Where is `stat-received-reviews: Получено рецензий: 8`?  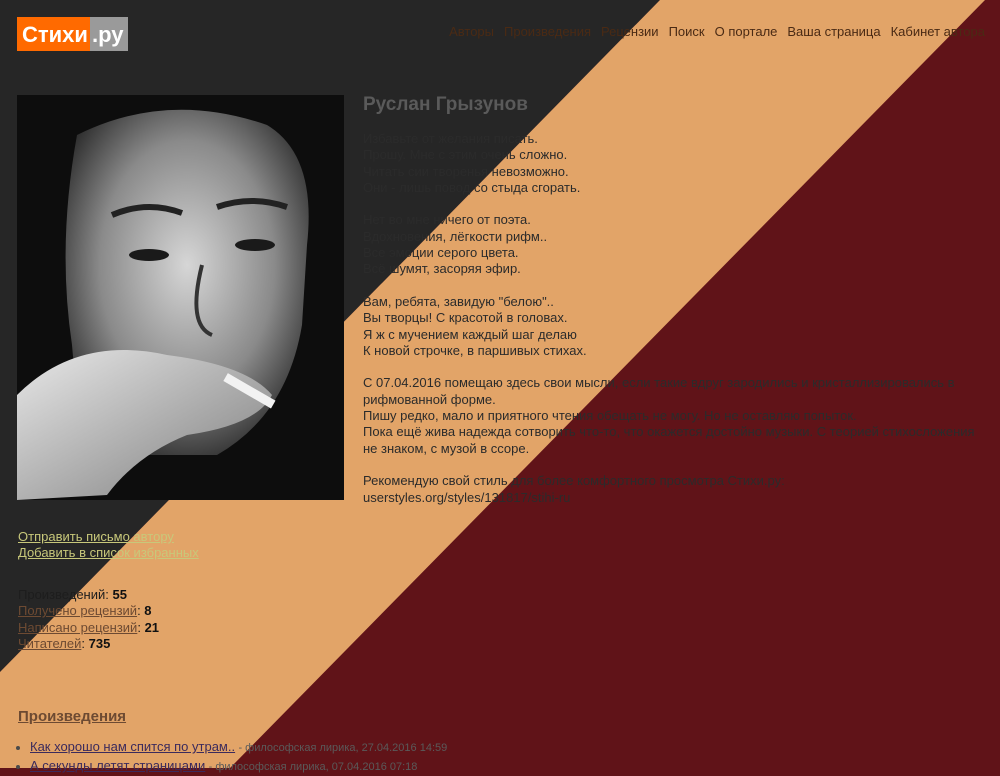
stat-received-reviews: Получено рецензий: 8 is located at coordinates (85, 611).